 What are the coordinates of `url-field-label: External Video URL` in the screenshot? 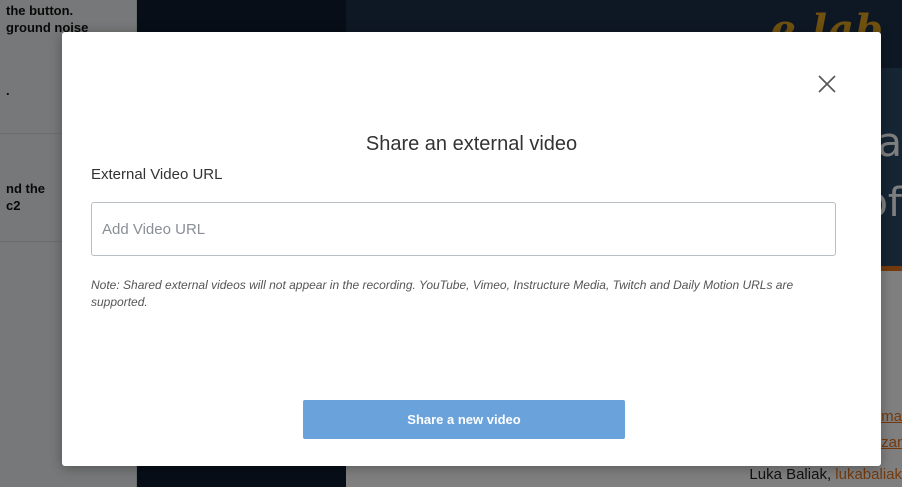 It's located at (157, 174).